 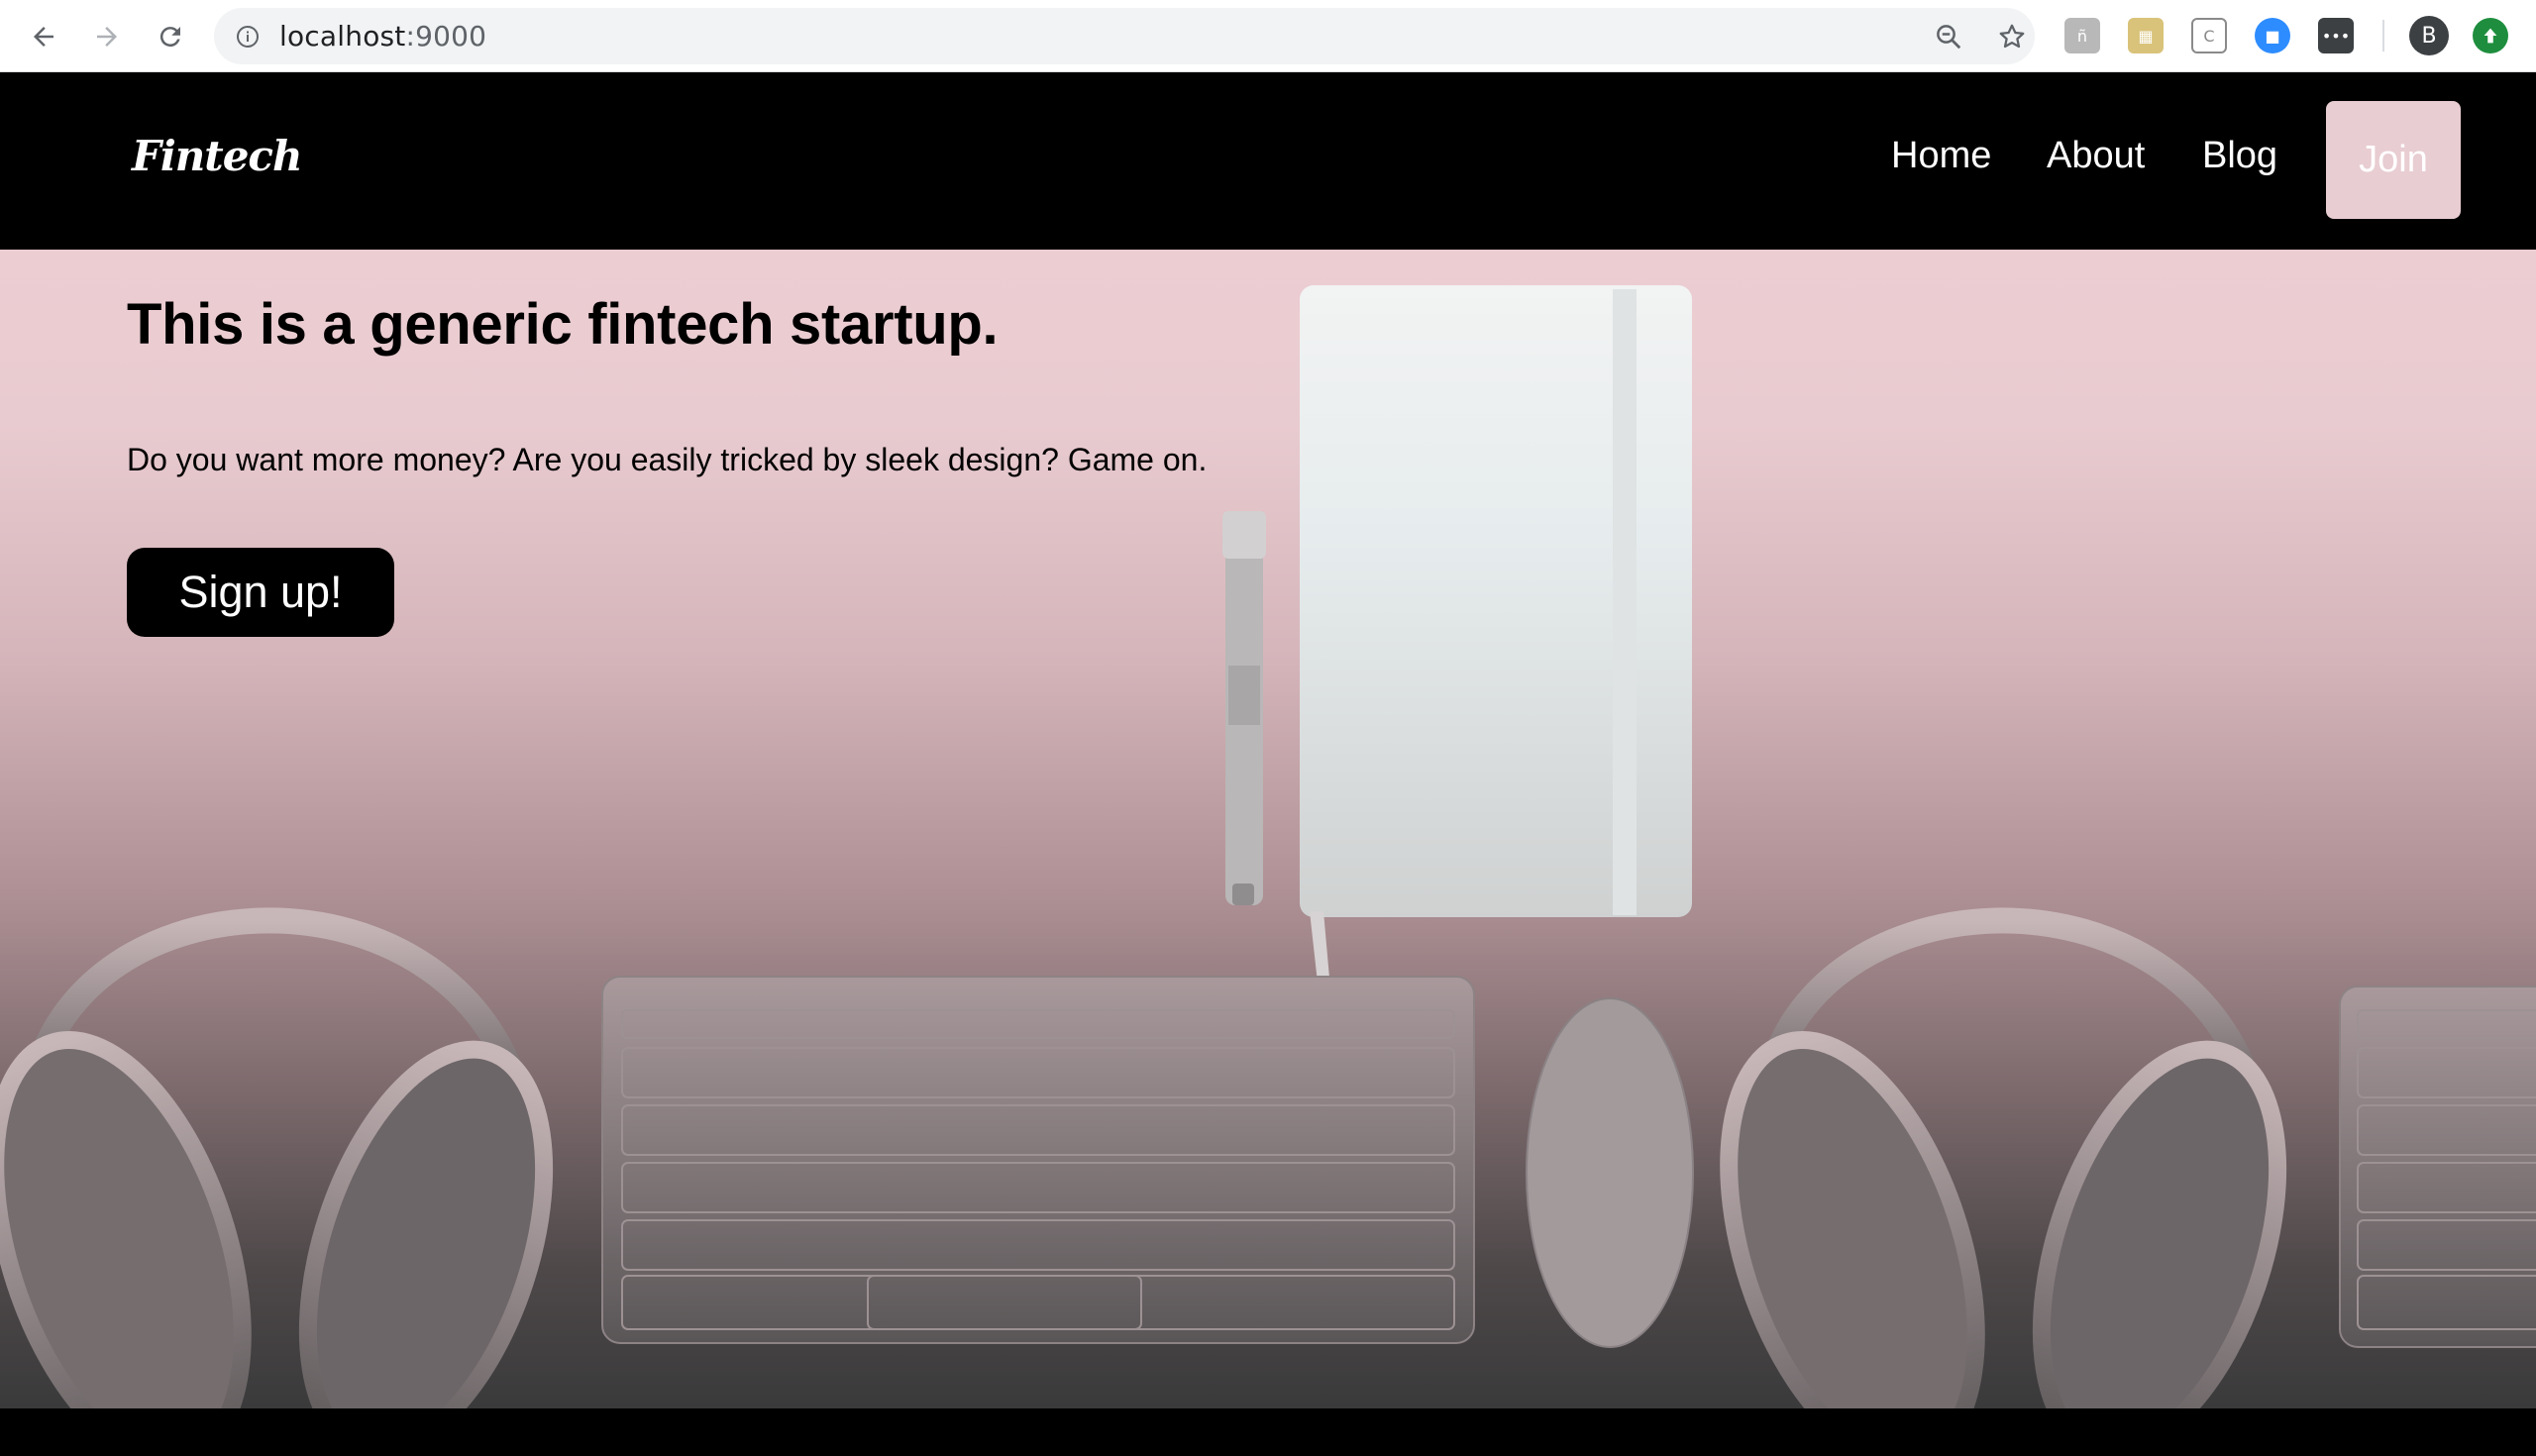 I want to click on hero-title: This is a generic fintech startup., so click(x=563, y=324).